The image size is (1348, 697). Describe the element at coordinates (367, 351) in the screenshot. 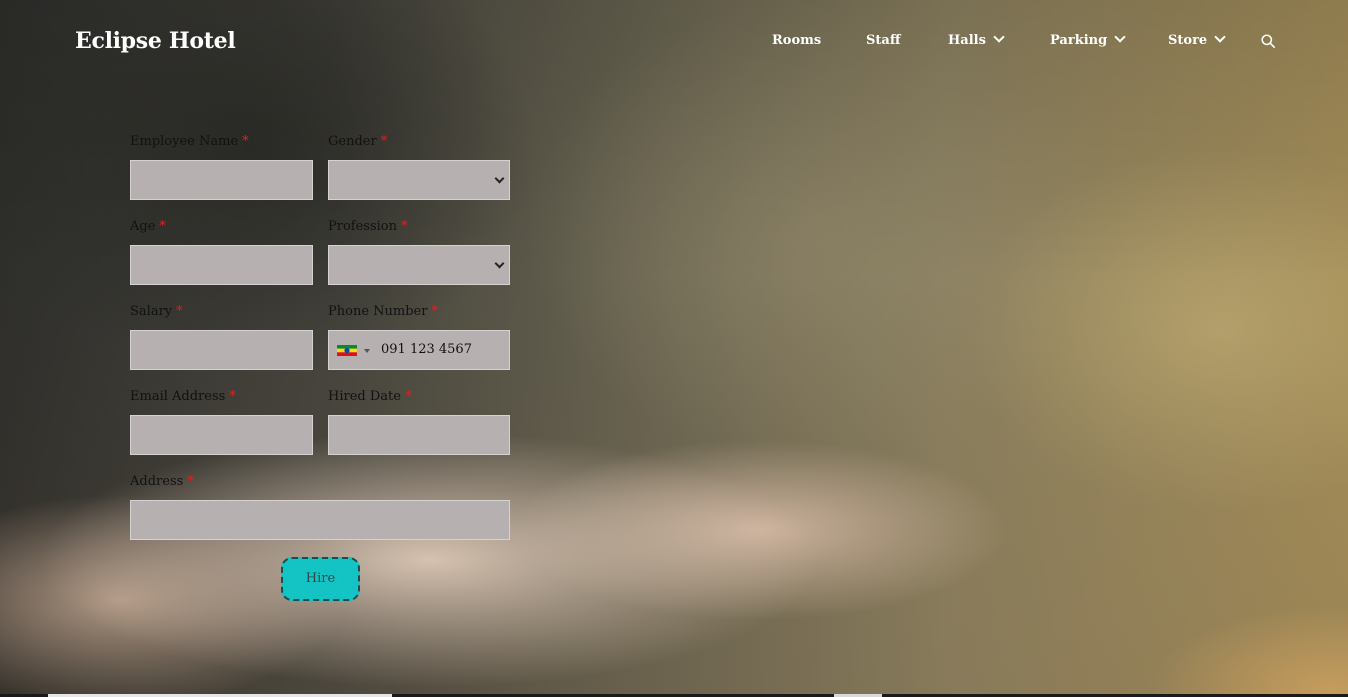

I see `country-dropdown-caret-icon` at that location.